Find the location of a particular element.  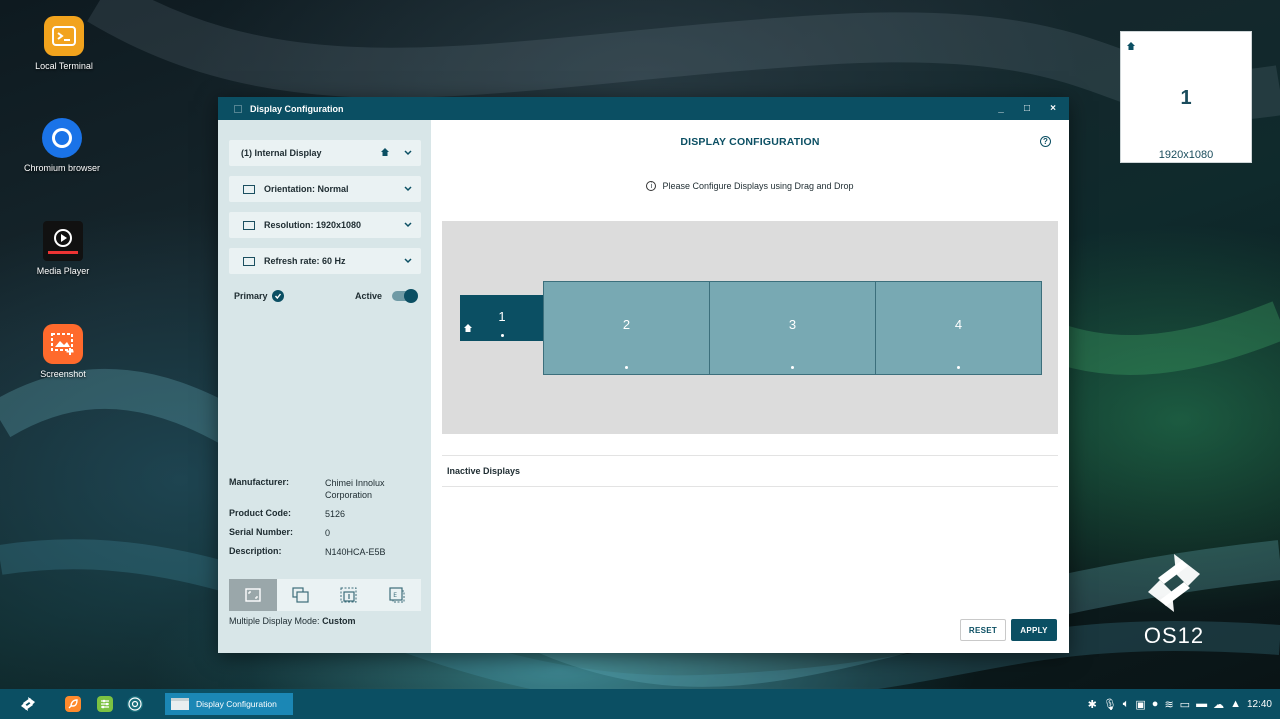

extended-mode-icon: E is located at coordinates (397, 595).